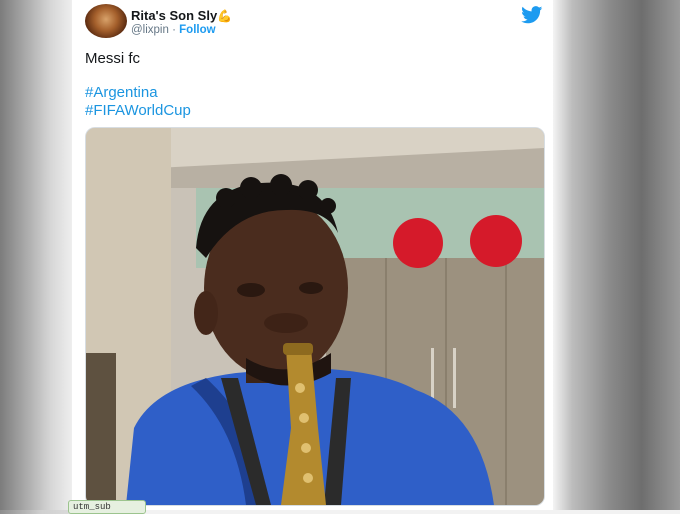 The image size is (680, 514). I want to click on flexed-biceps-icon: 💪, so click(225, 16).